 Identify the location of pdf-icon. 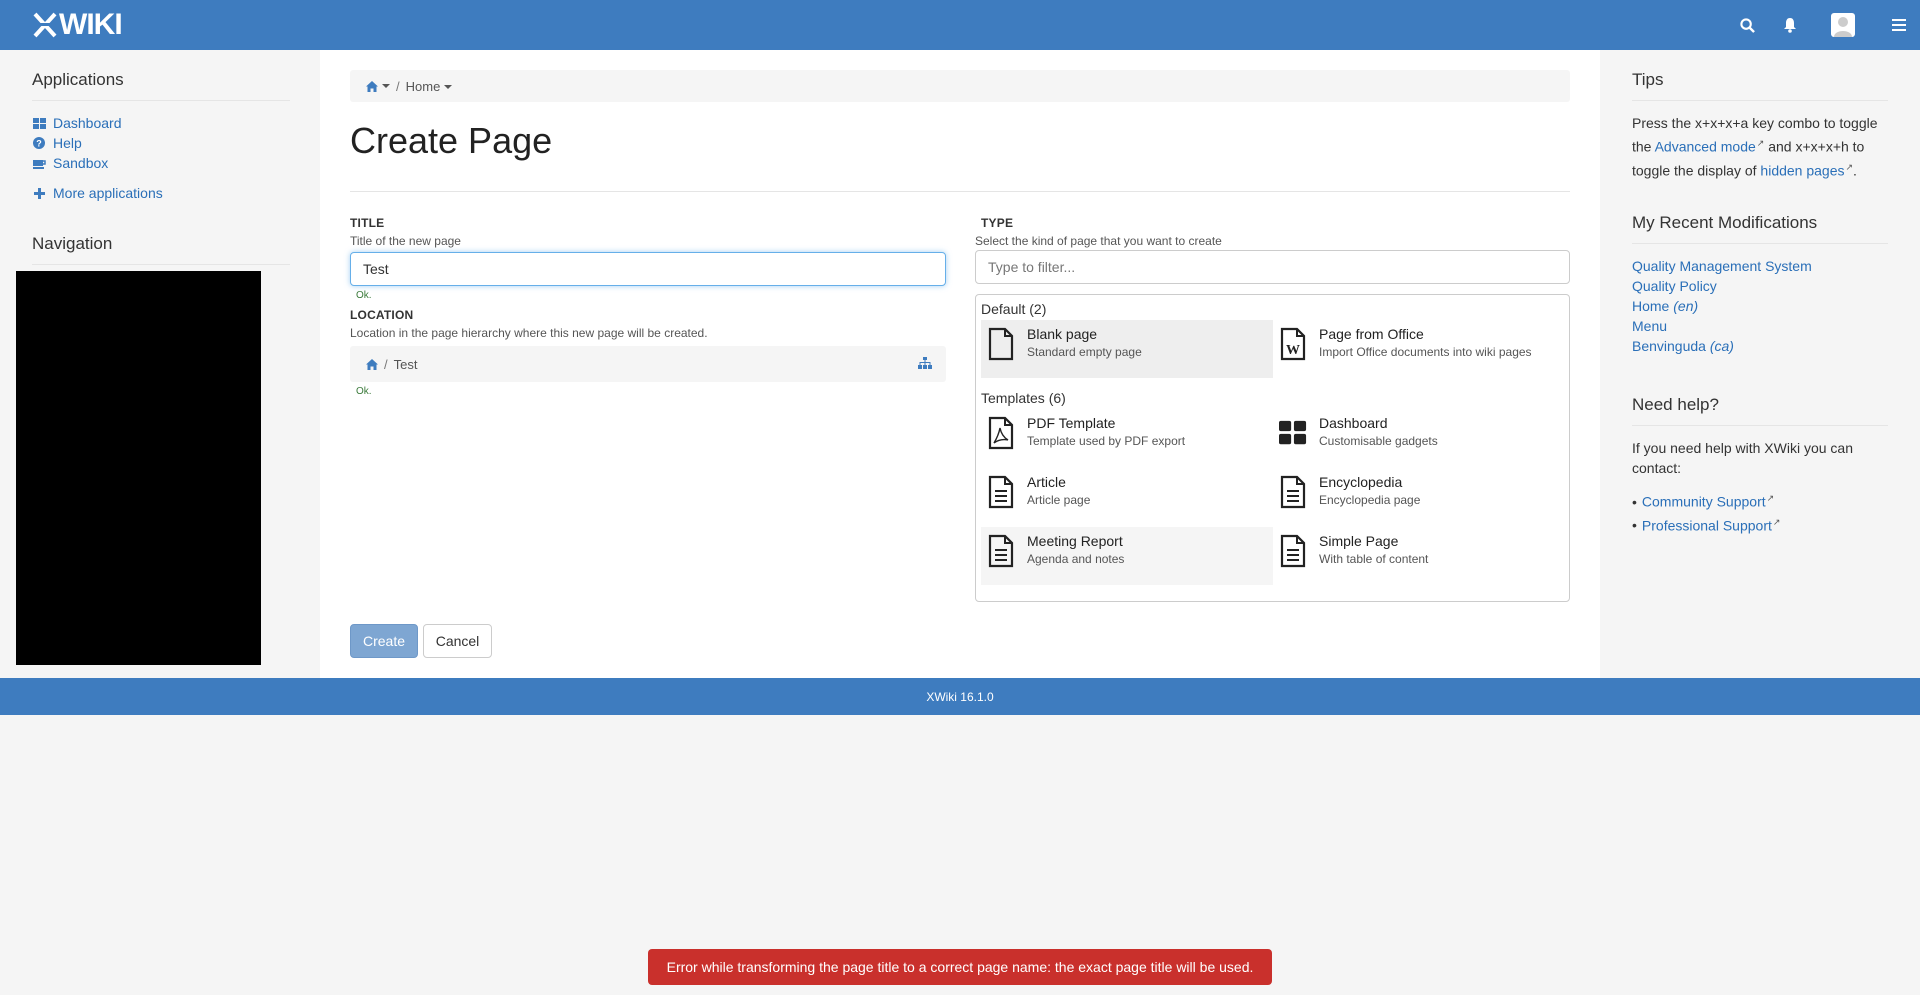
(1001, 433).